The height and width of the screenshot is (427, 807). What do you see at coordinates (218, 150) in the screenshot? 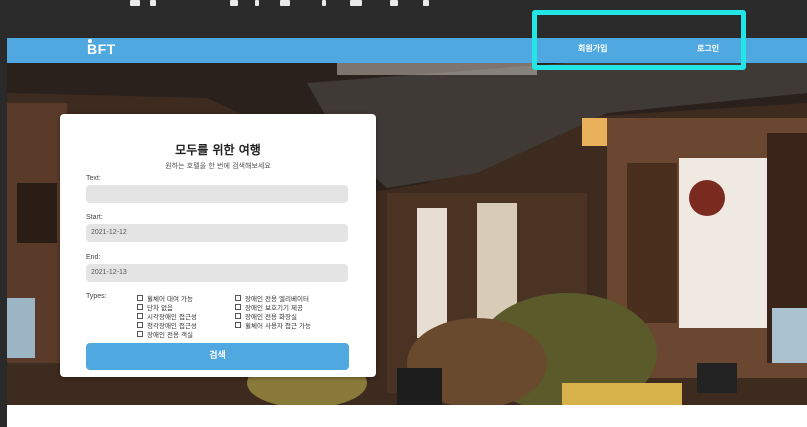
I see `search-title: 모두를 위한 여행` at bounding box center [218, 150].